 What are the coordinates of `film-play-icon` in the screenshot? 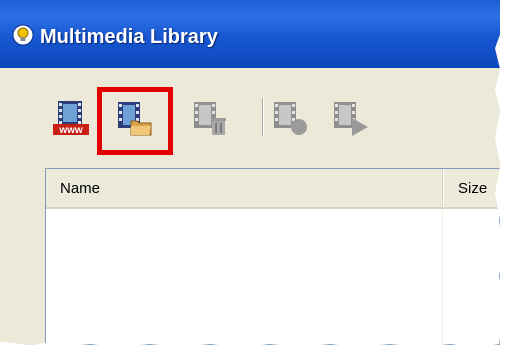 It's located at (351, 119).